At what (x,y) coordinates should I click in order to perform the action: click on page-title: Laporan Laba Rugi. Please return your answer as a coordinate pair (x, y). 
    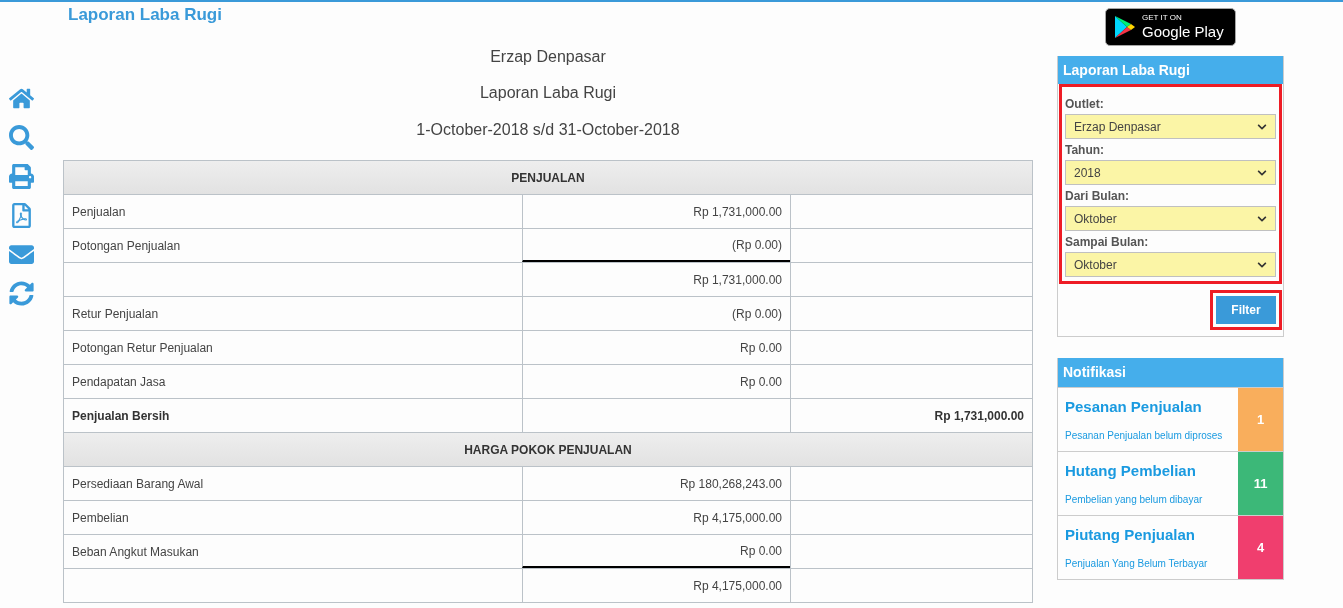
    Looking at the image, I should click on (145, 15).